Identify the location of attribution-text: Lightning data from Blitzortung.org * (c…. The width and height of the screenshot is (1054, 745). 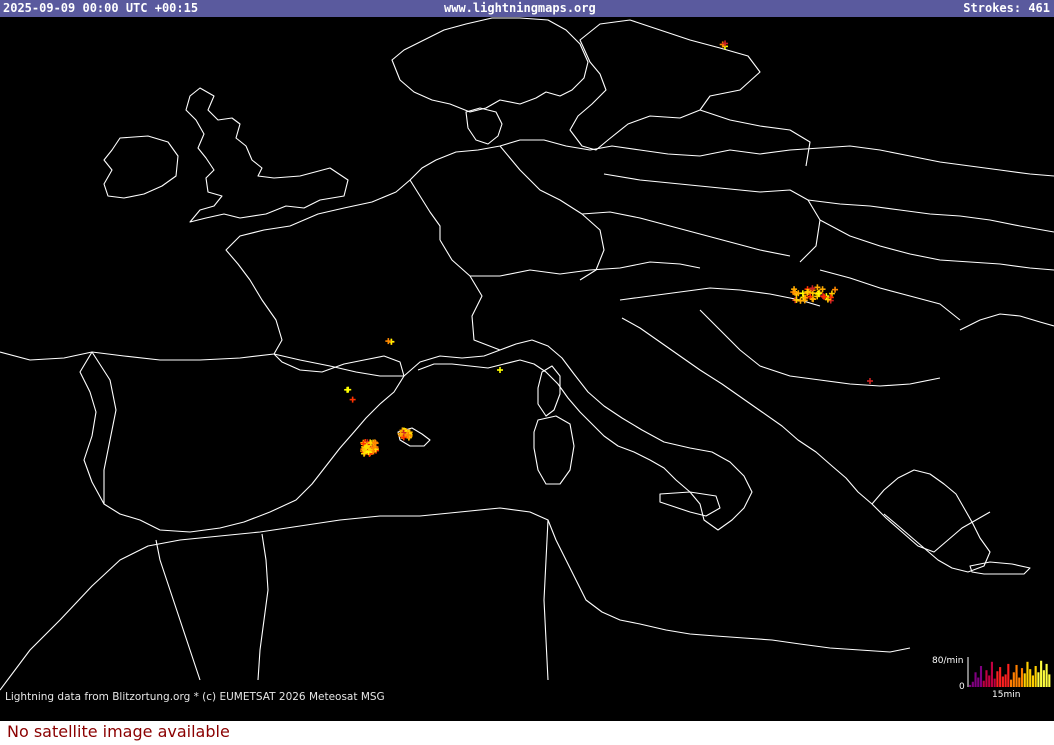
(195, 697).